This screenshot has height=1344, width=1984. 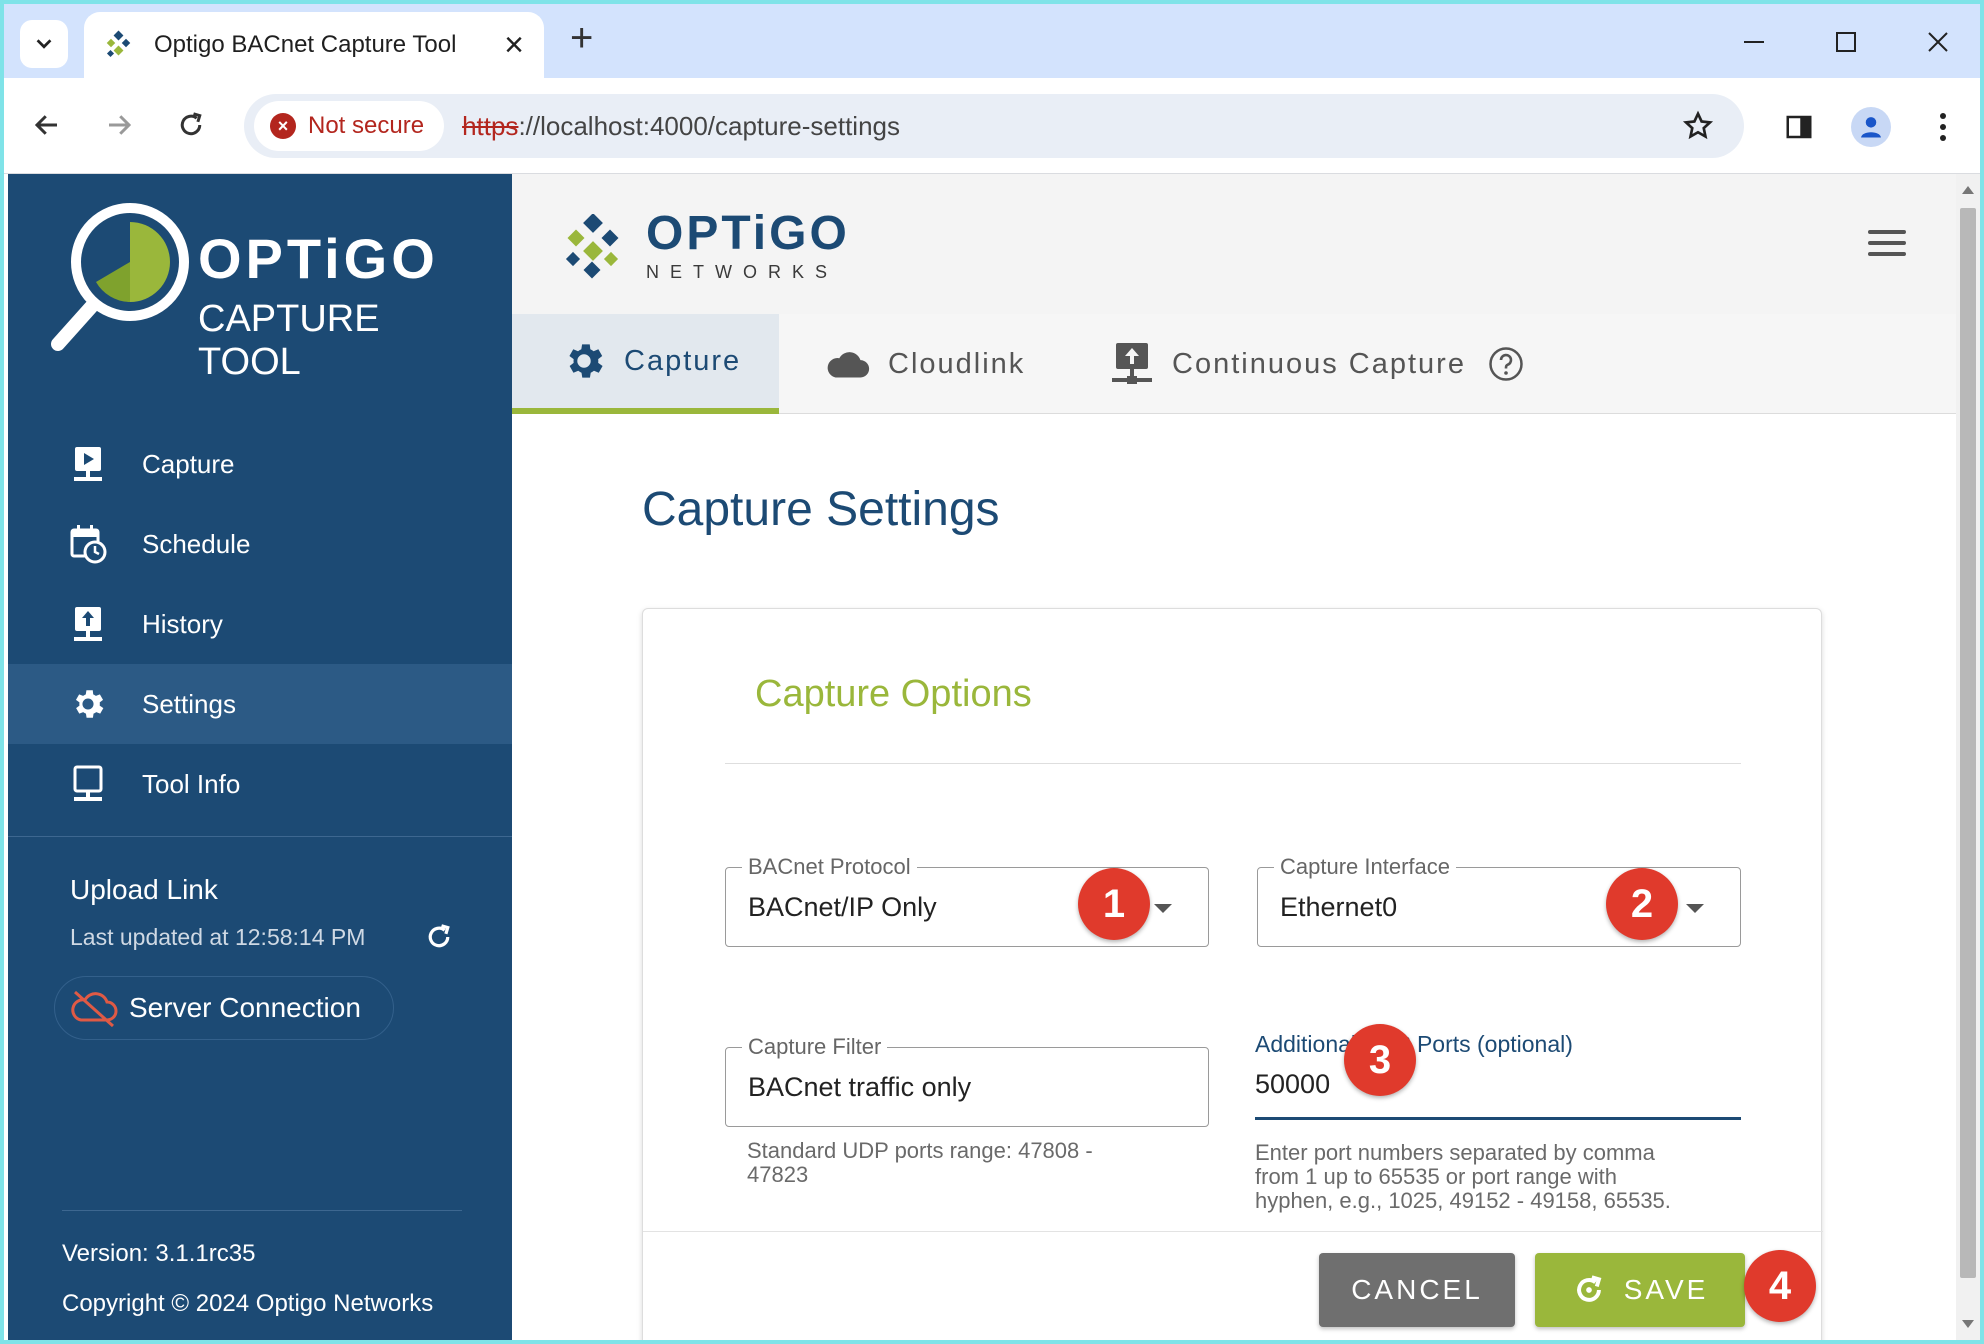 I want to click on card-title: Capture Options, so click(x=893, y=694).